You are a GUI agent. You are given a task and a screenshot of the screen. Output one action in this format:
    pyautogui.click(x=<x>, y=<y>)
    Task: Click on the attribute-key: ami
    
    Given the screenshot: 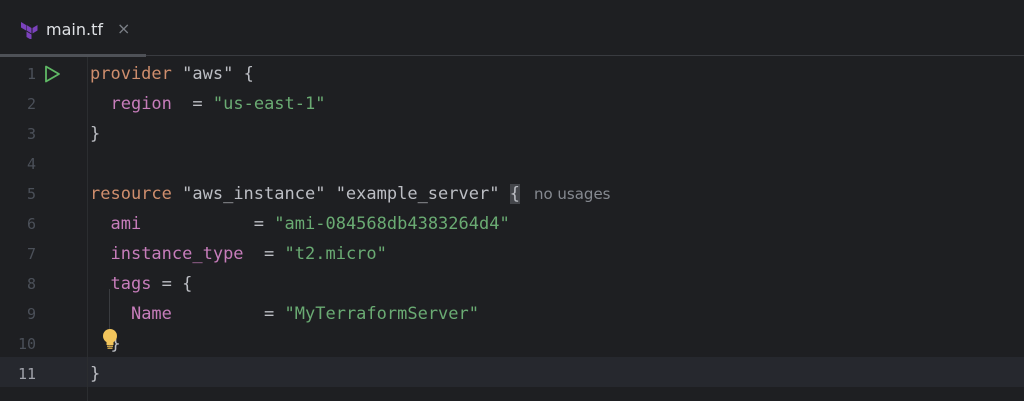 What is the action you would take?
    pyautogui.click(x=126, y=224)
    